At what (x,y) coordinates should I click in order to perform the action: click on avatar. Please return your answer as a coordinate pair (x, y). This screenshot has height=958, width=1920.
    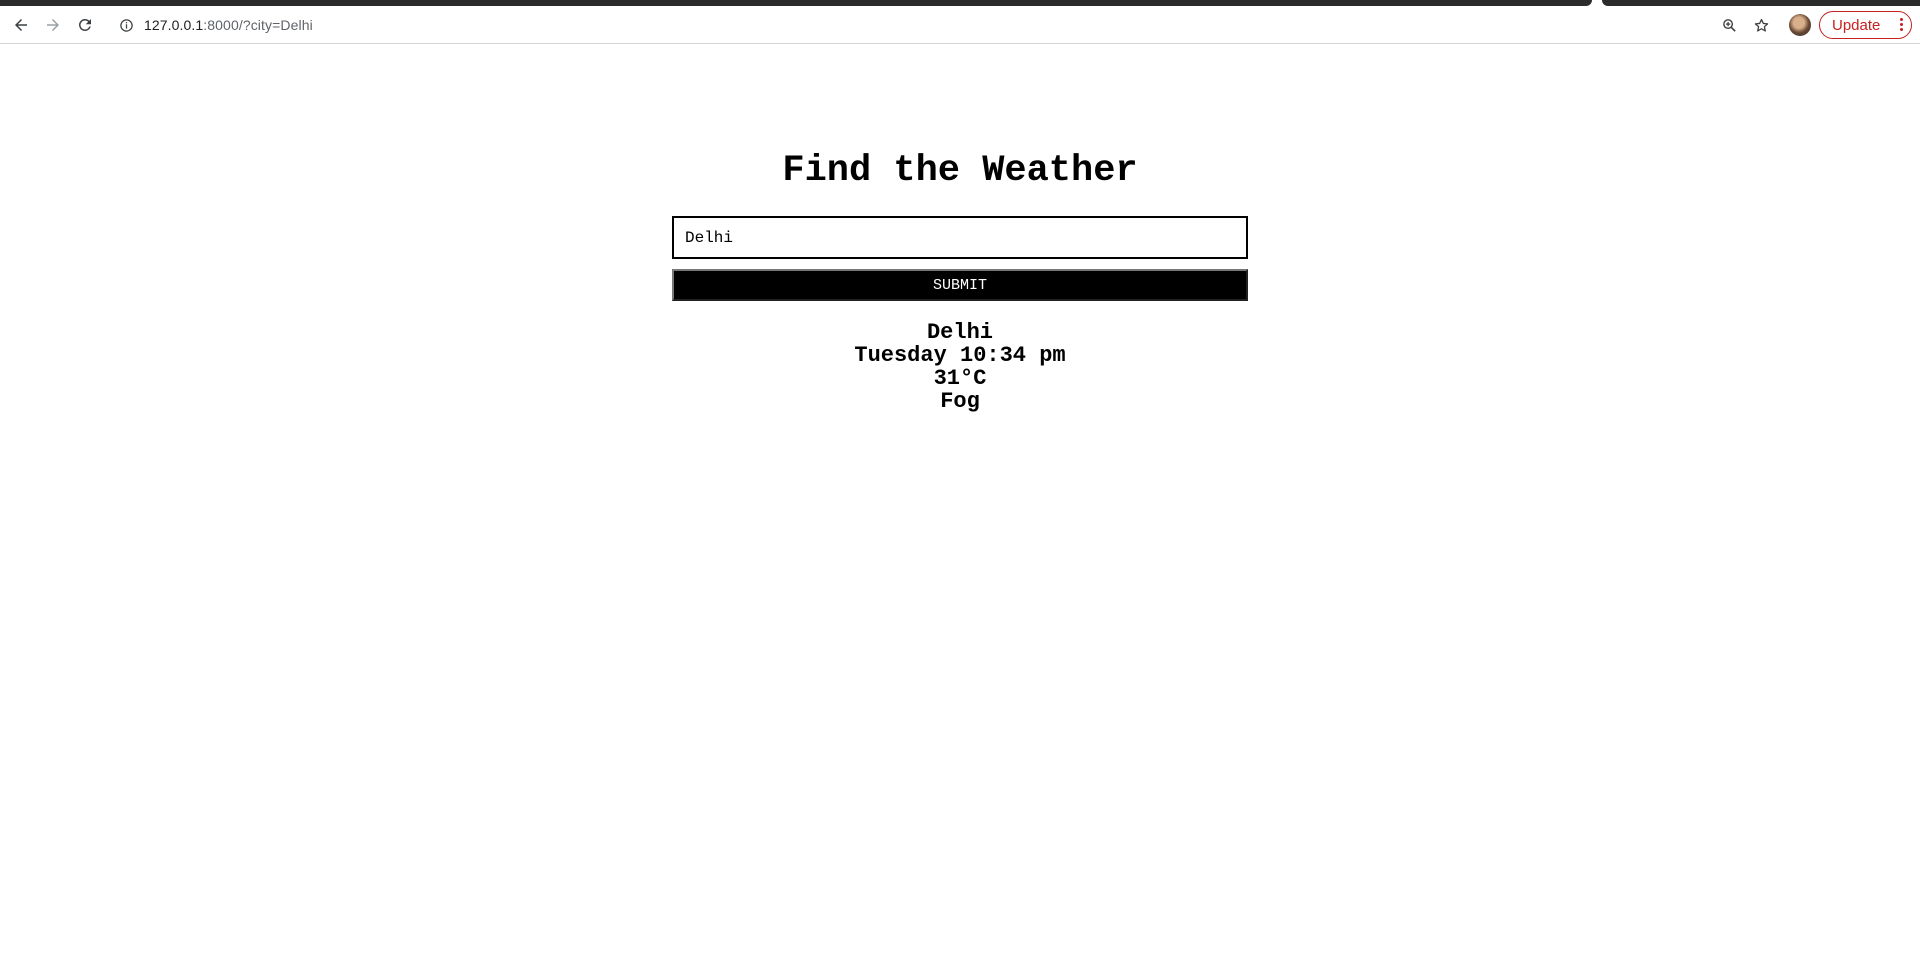
    Looking at the image, I should click on (1800, 25).